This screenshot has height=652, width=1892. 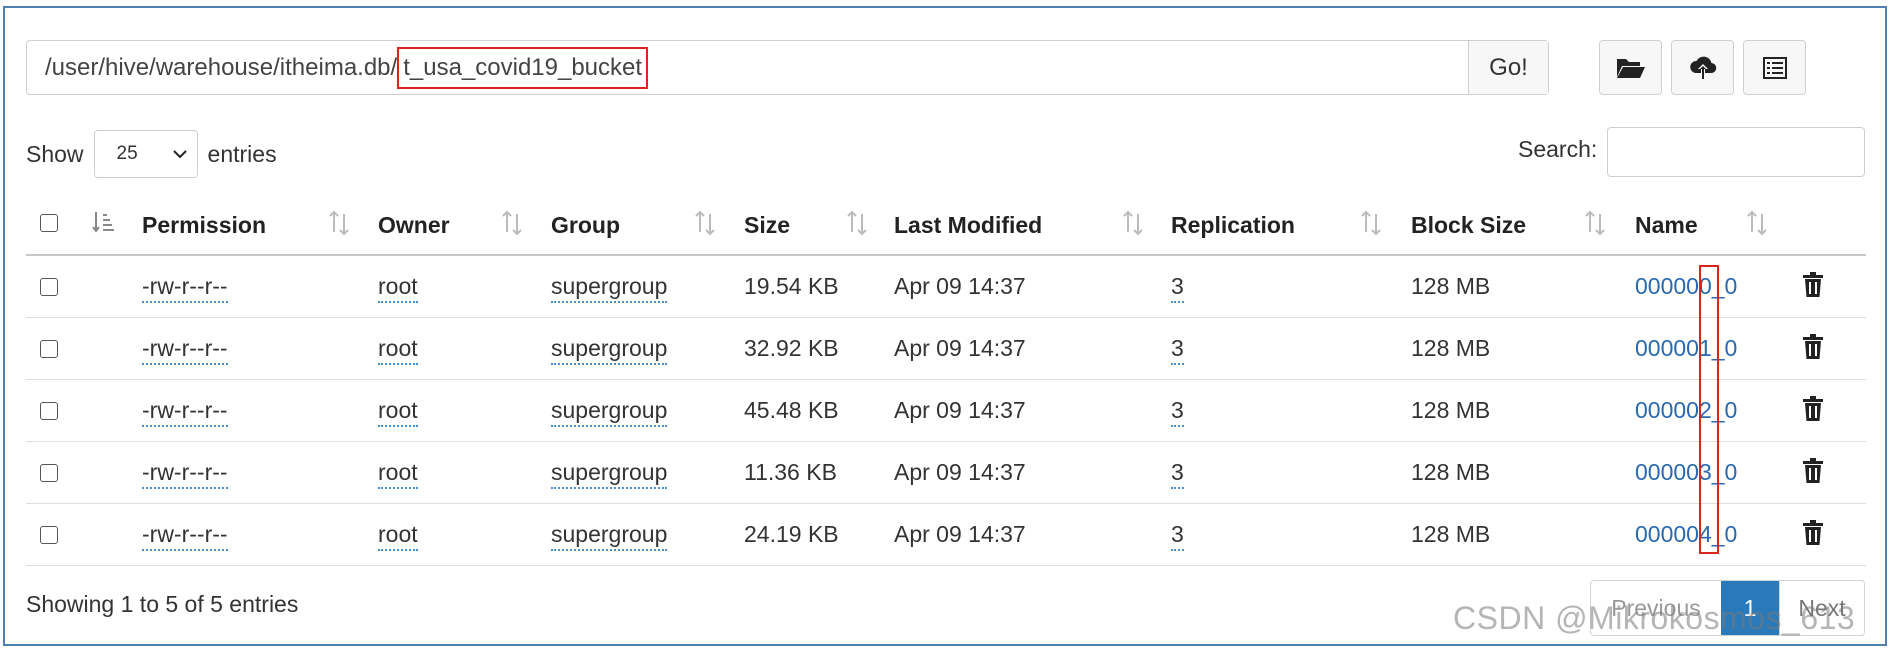 I want to click on cut-paste-button, so click(x=1774, y=67).